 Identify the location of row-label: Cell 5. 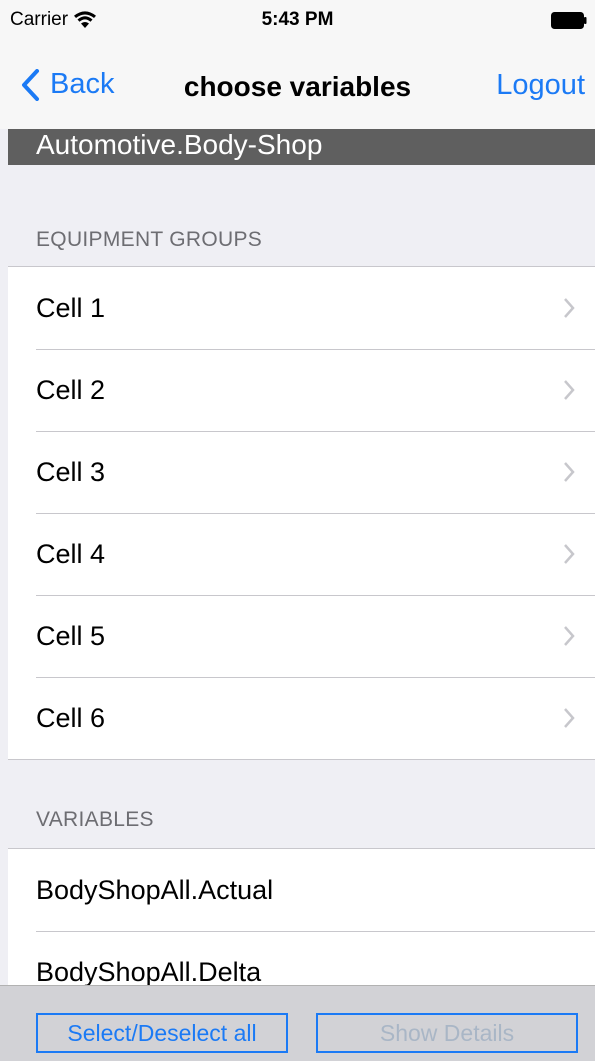
(71, 635).